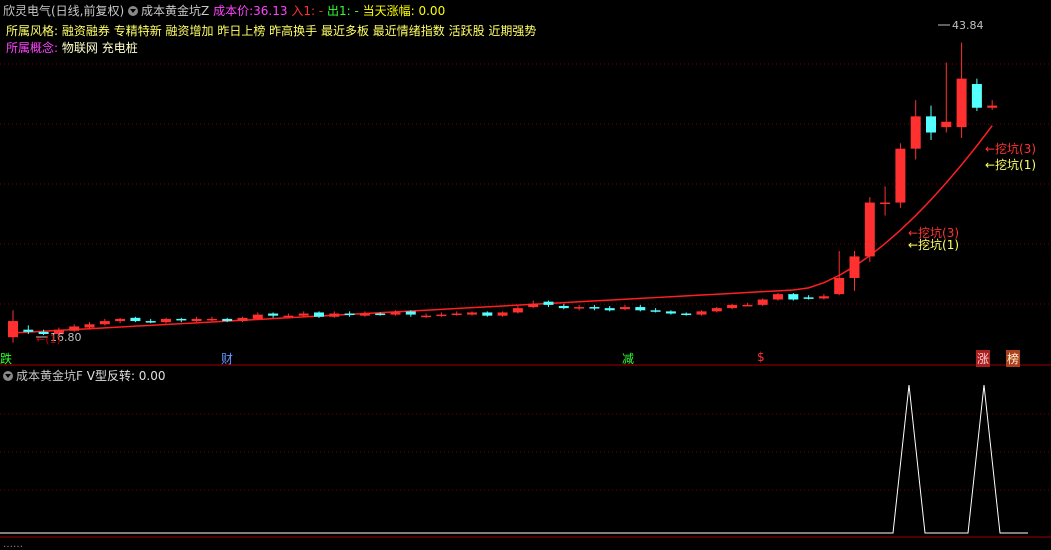  I want to click on indicator-toggle-icon, so click(133, 11).